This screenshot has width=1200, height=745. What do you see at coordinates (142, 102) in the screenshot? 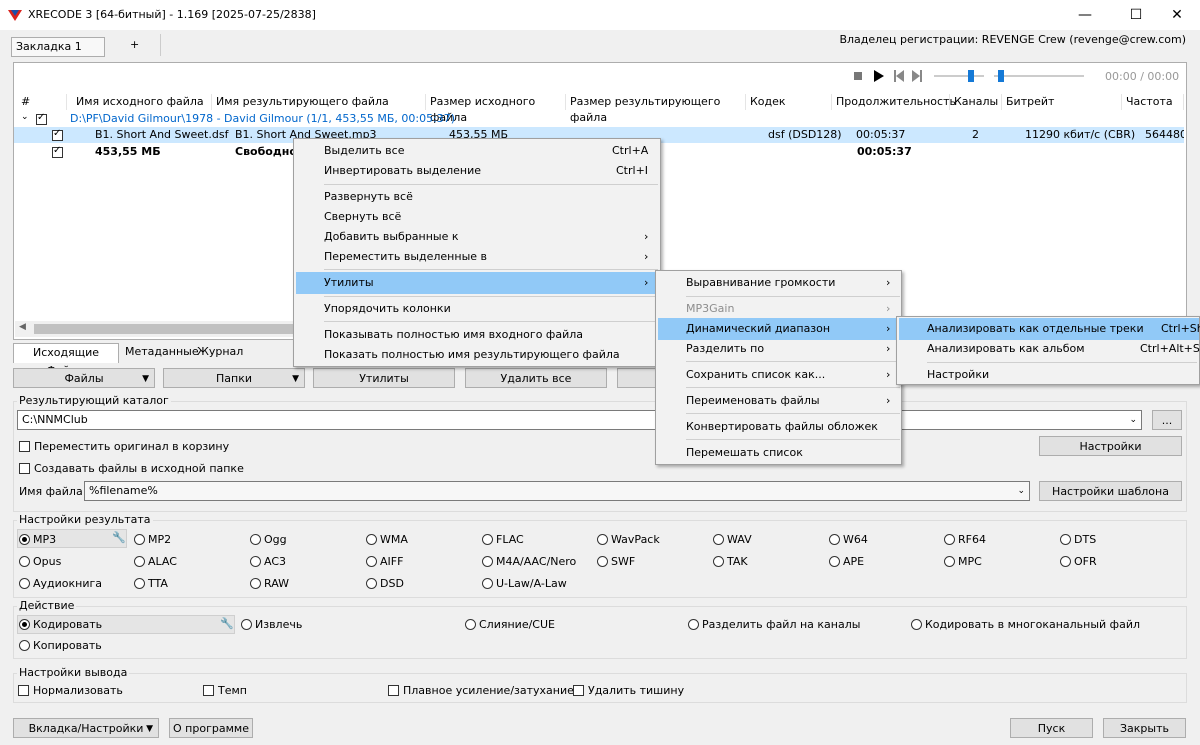
I see `column-header-source-name: Имя исходного файла` at bounding box center [142, 102].